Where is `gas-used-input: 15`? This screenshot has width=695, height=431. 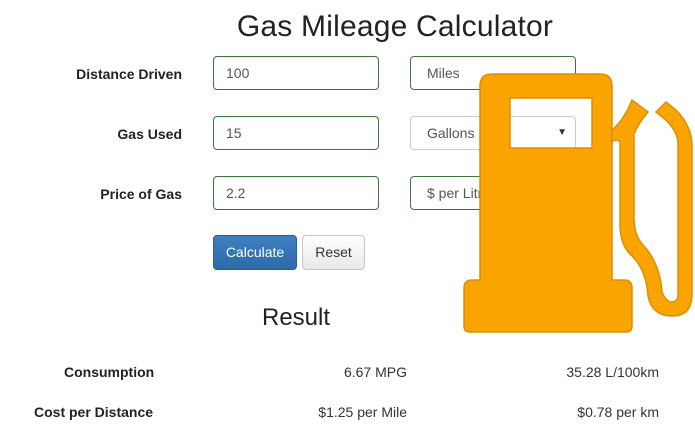 gas-used-input: 15 is located at coordinates (296, 133).